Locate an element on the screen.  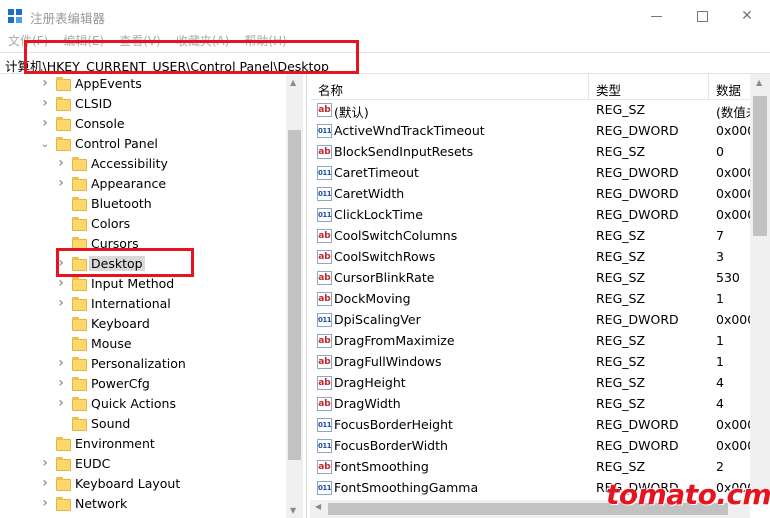
chevron-down-icon: ⌄ is located at coordinates (45, 145).